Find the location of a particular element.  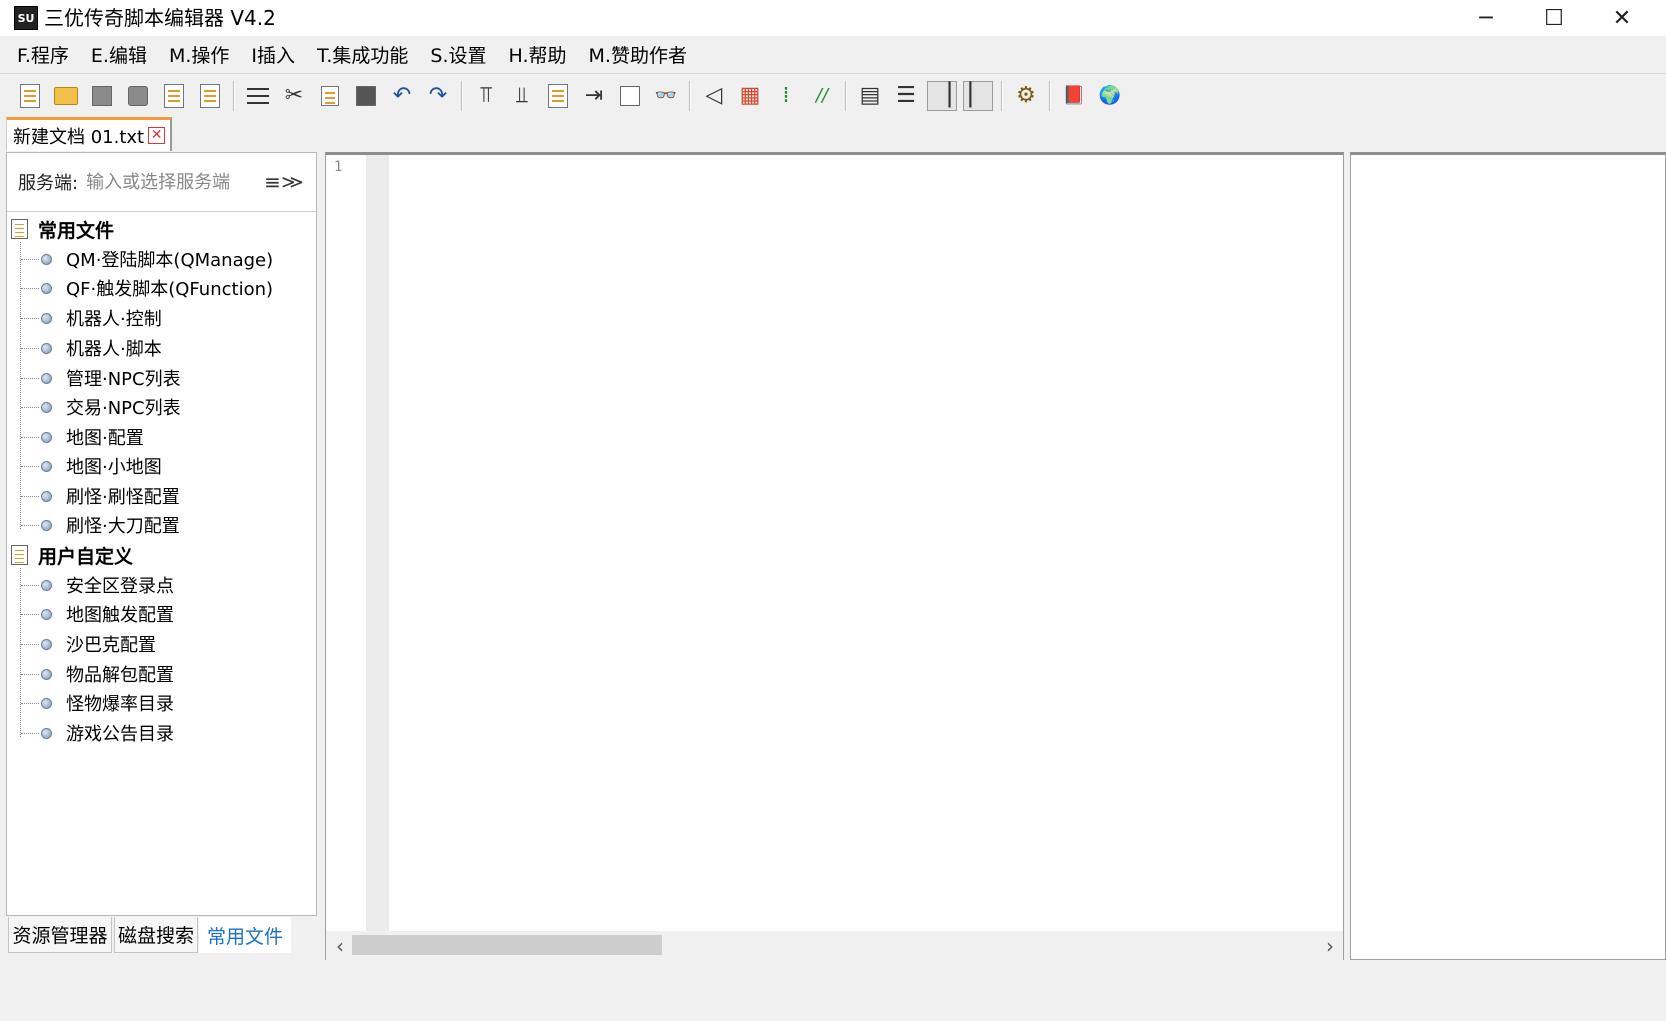

redo-icon: ↷ is located at coordinates (438, 95).